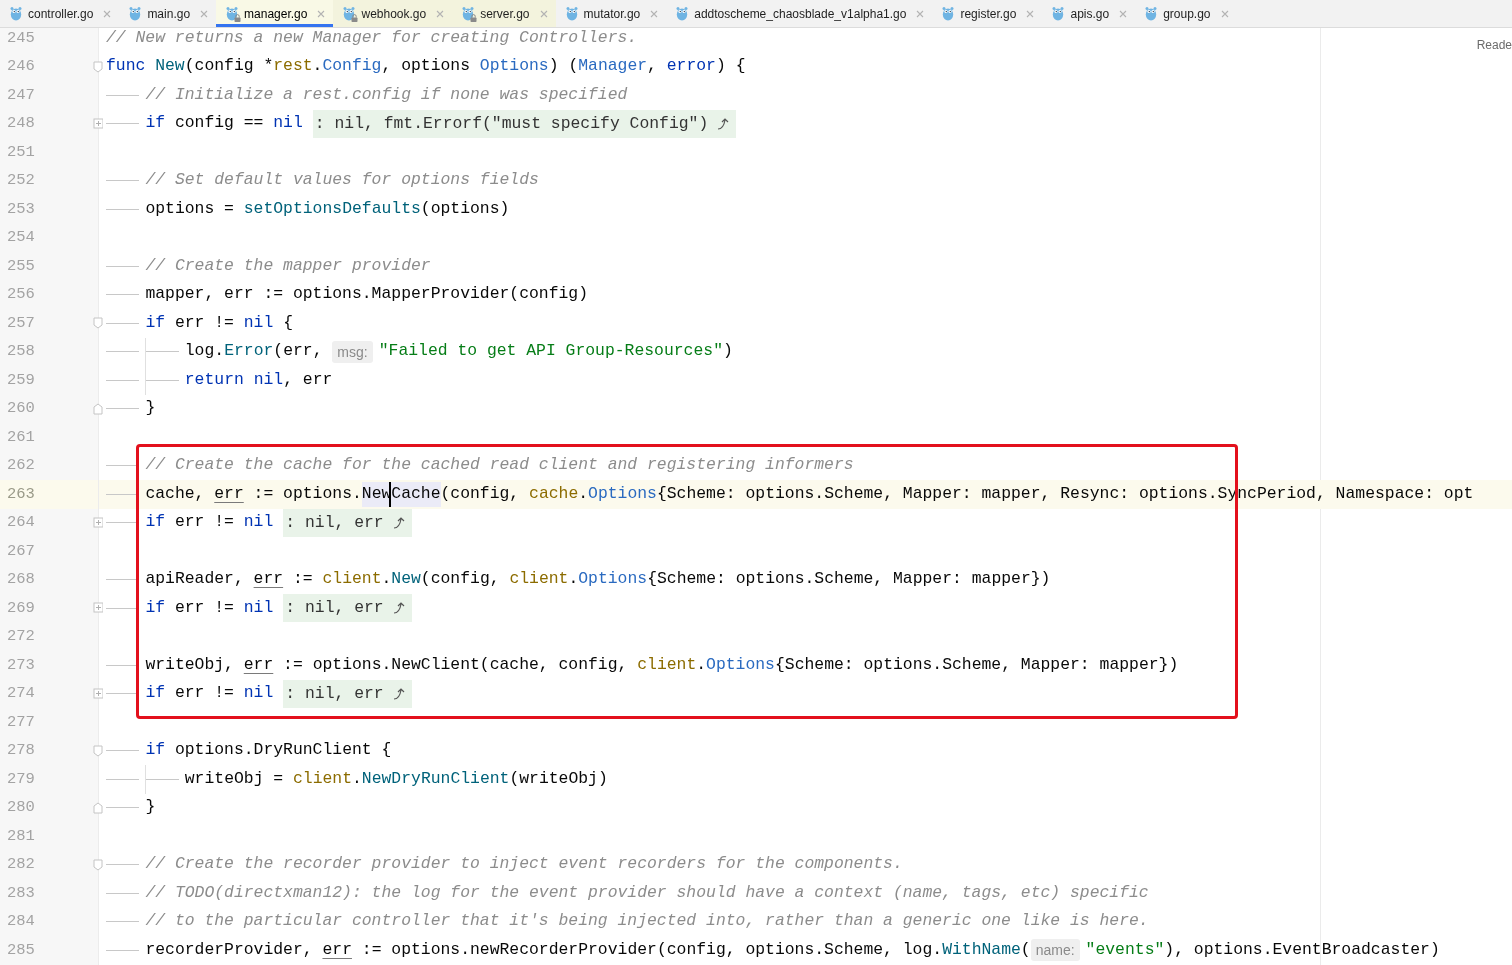 This screenshot has height=965, width=1512. I want to click on folded-region: : nil, fmt.Errorf("must specify Config"), so click(524, 123).